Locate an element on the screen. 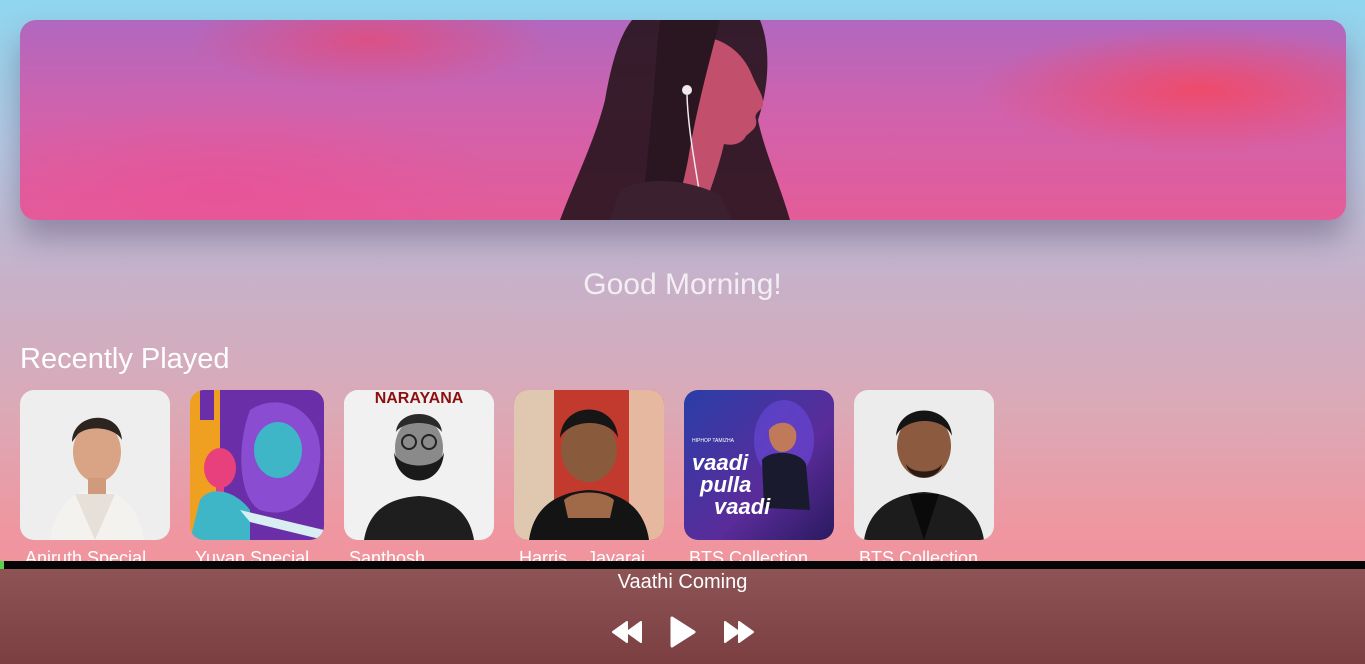 This screenshot has height=664, width=1365. fast-forward-icon is located at coordinates (738, 632).